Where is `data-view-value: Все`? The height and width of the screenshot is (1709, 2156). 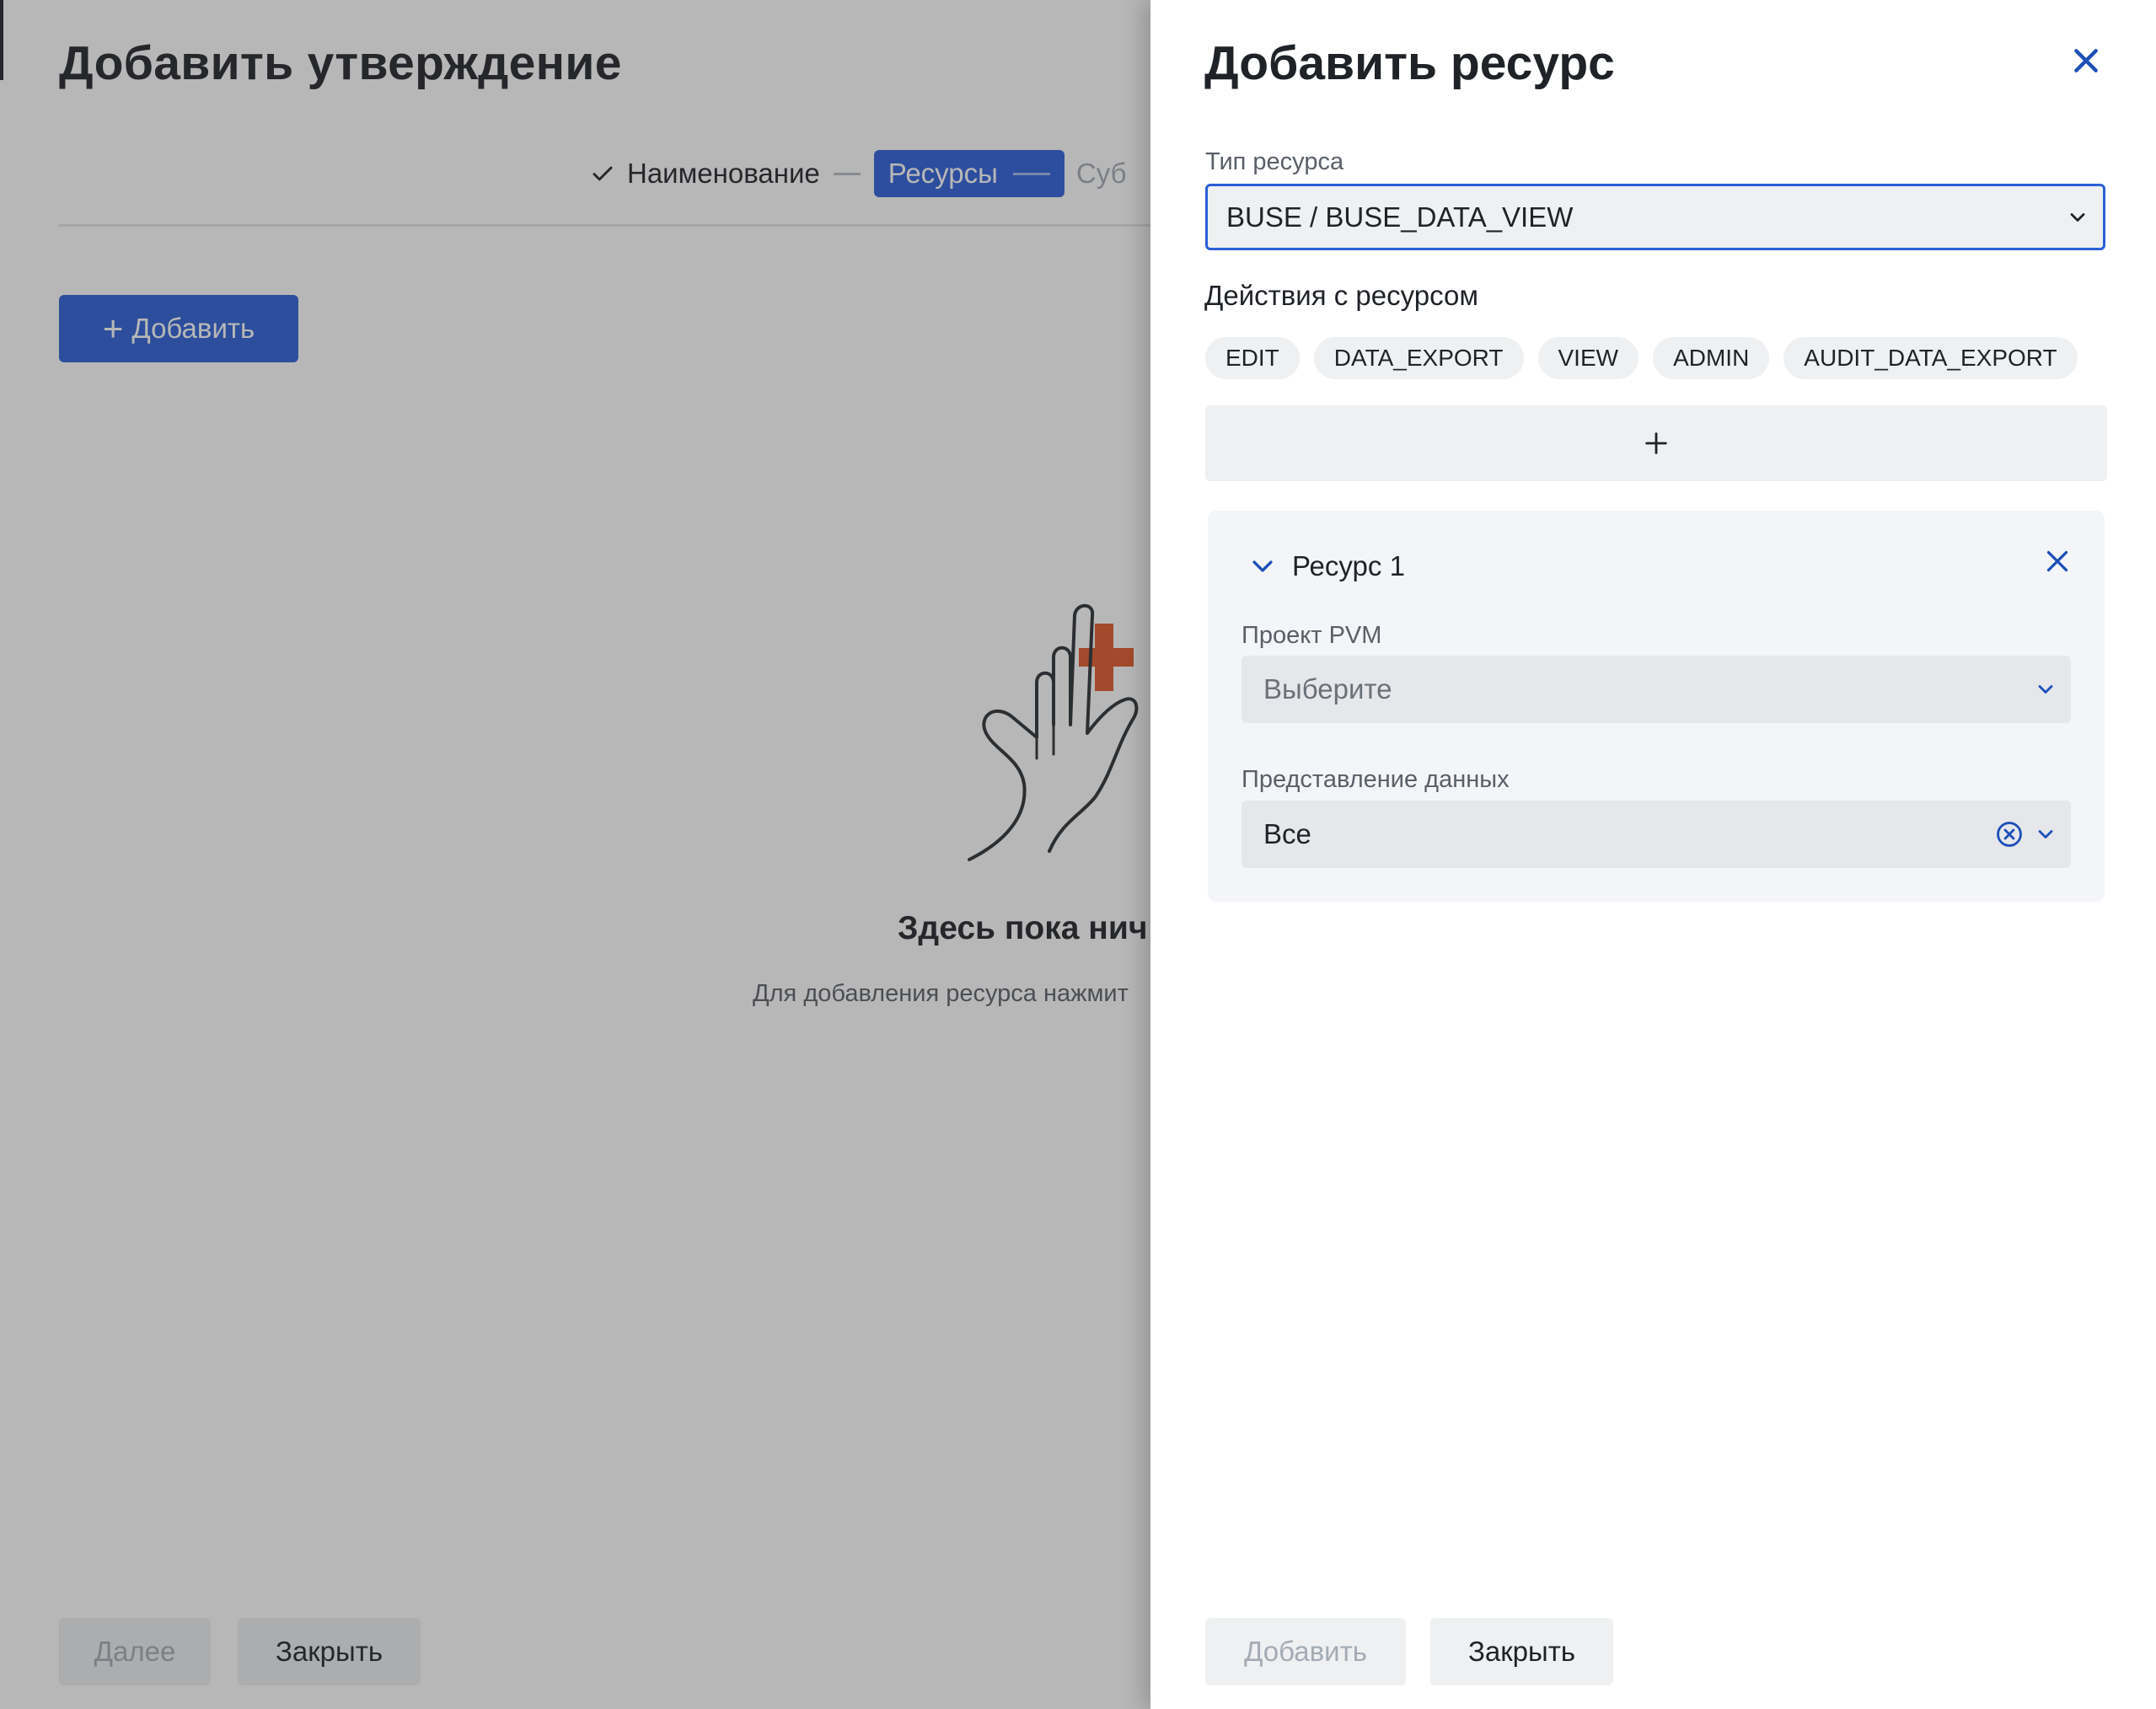 data-view-value: Все is located at coordinates (1287, 834).